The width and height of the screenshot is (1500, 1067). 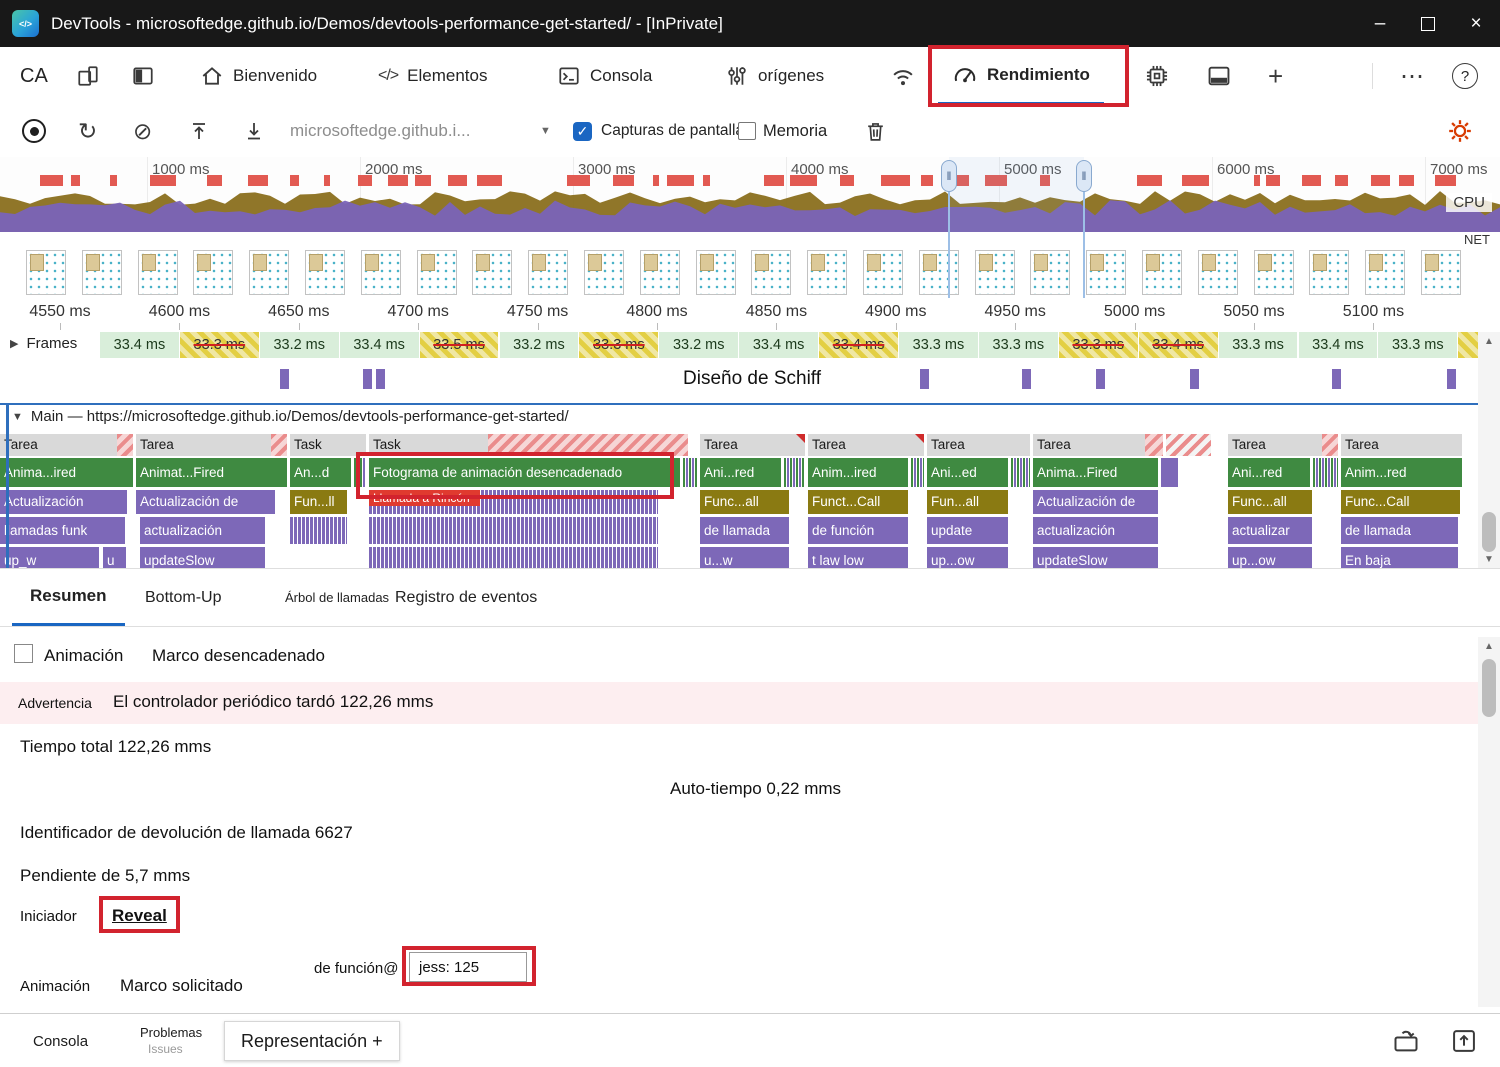 What do you see at coordinates (745, 557) in the screenshot?
I see `flame-bar: u...w` at bounding box center [745, 557].